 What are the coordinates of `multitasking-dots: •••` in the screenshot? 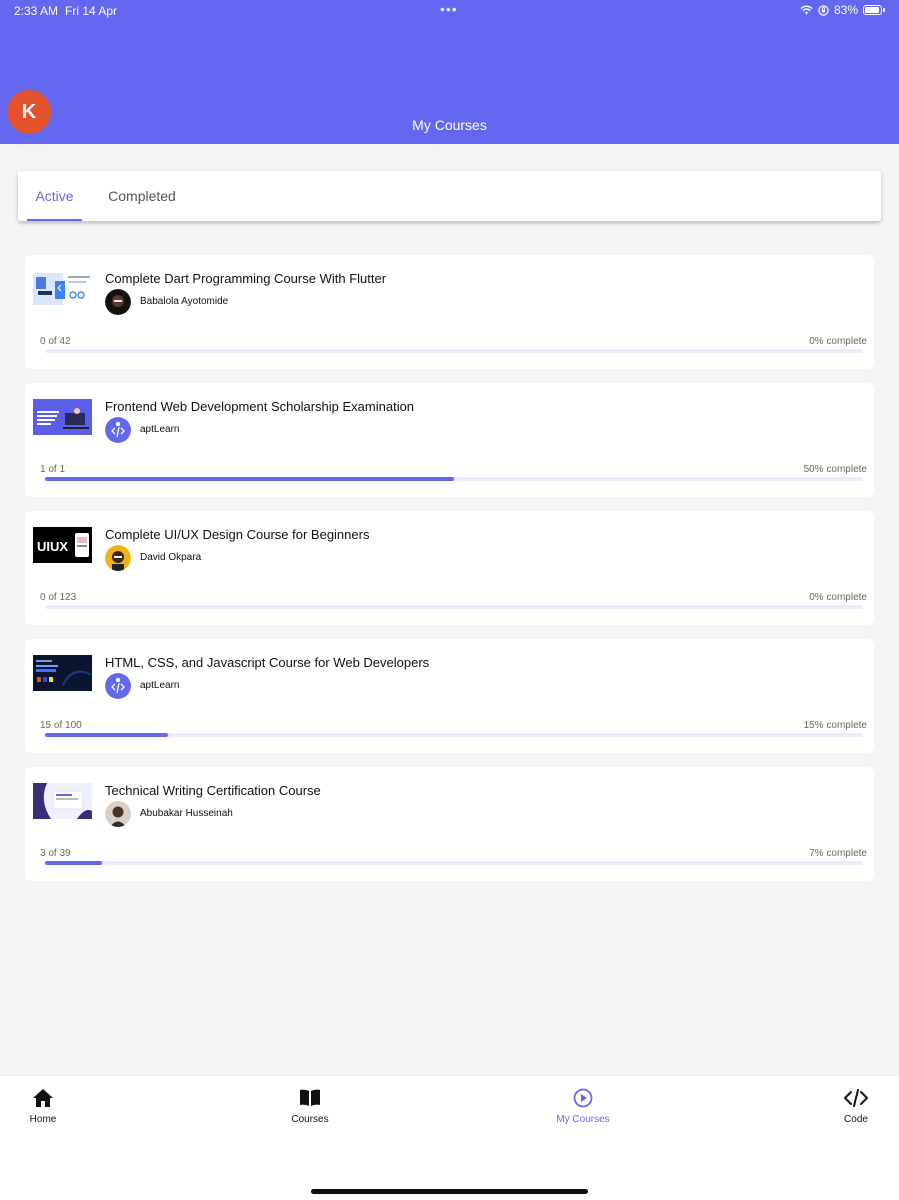 It's located at (449, 9).